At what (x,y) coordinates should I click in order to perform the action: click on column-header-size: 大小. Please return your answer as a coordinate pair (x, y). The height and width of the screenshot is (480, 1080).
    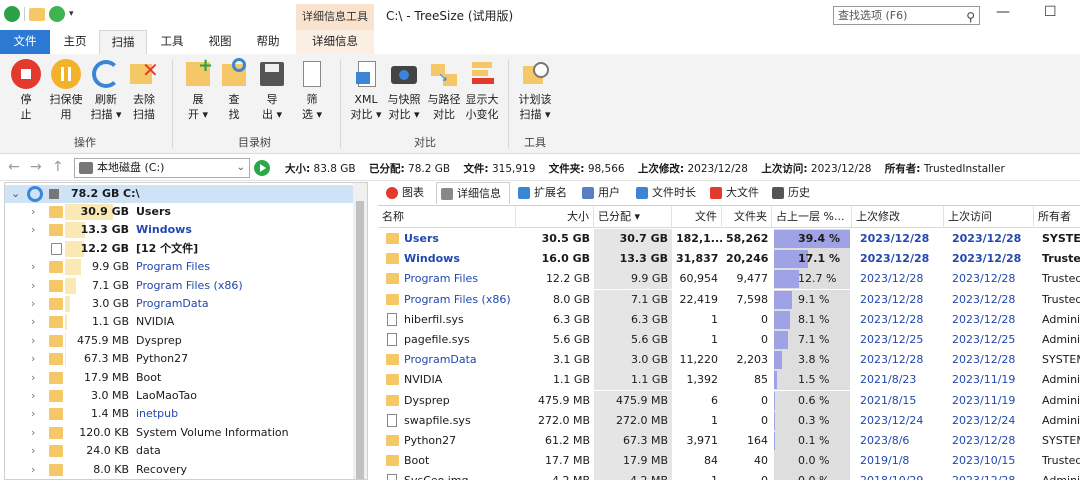
    Looking at the image, I should click on (555, 217).